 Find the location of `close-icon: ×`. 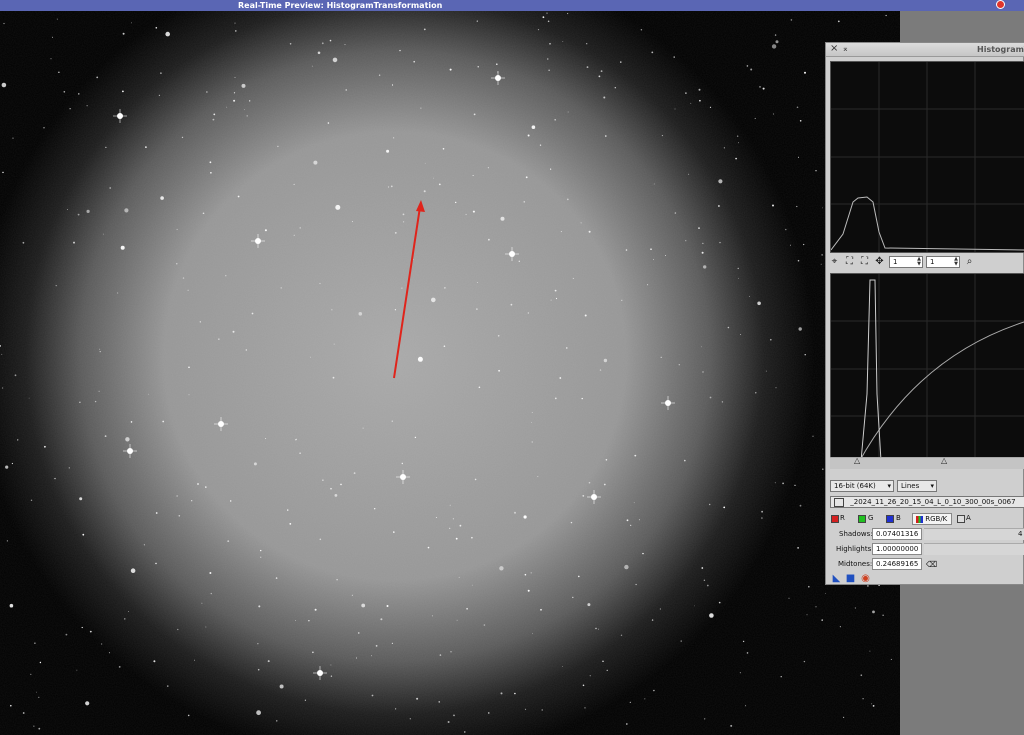

close-icon: × is located at coordinates (834, 48).